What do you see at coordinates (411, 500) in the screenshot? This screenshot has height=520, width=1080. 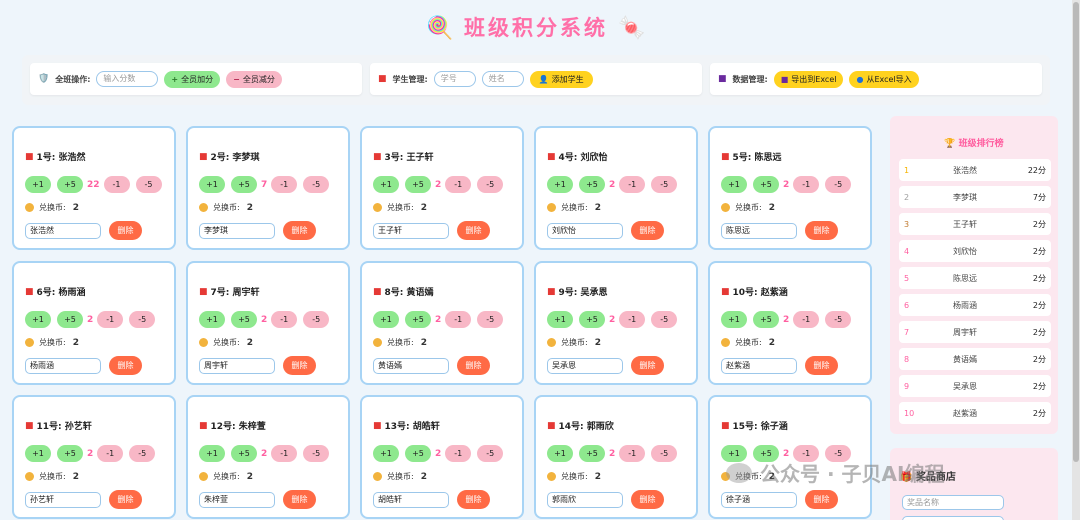 I see `student-name-input: 胡皓轩` at bounding box center [411, 500].